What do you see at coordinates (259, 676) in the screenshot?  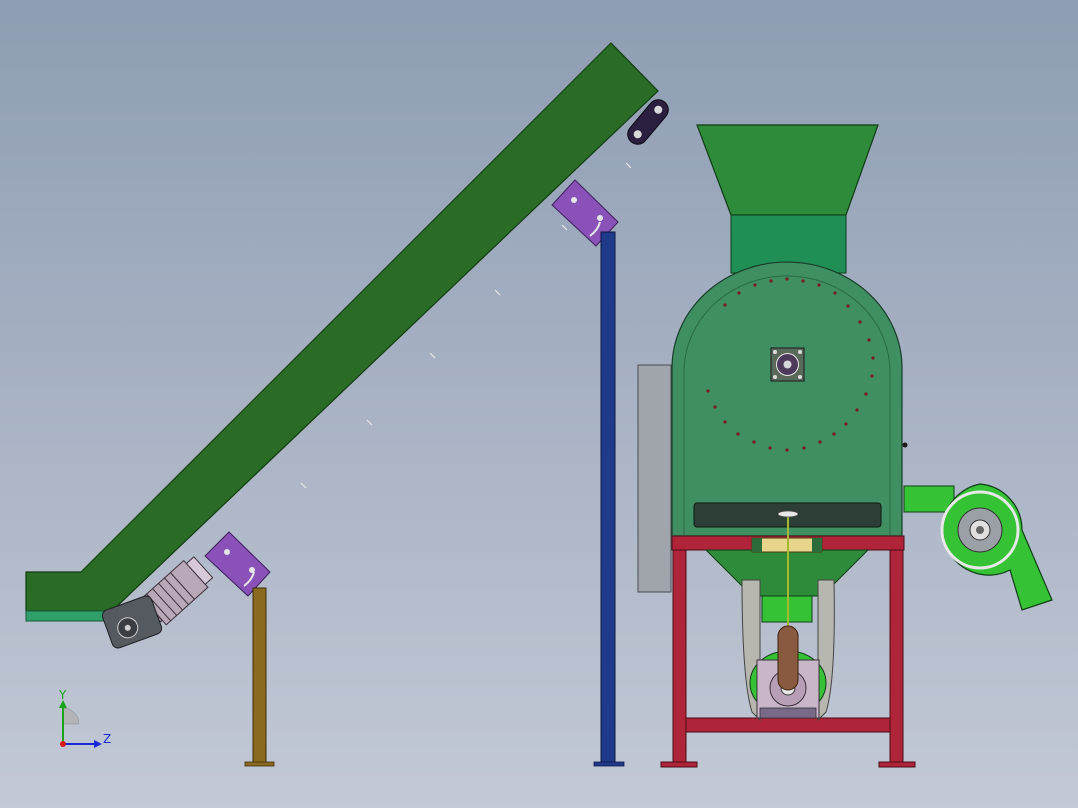 I see `brown-support-leg` at bounding box center [259, 676].